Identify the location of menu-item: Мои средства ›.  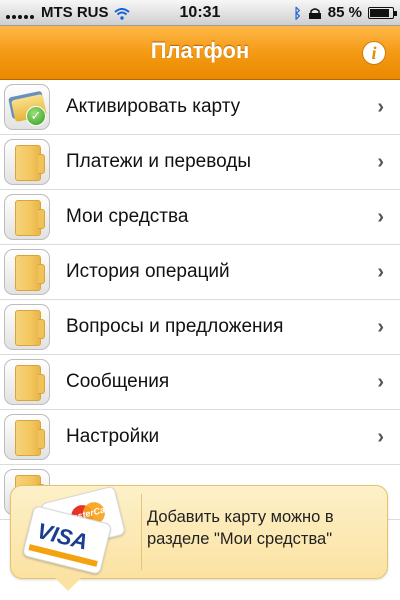
(200, 217).